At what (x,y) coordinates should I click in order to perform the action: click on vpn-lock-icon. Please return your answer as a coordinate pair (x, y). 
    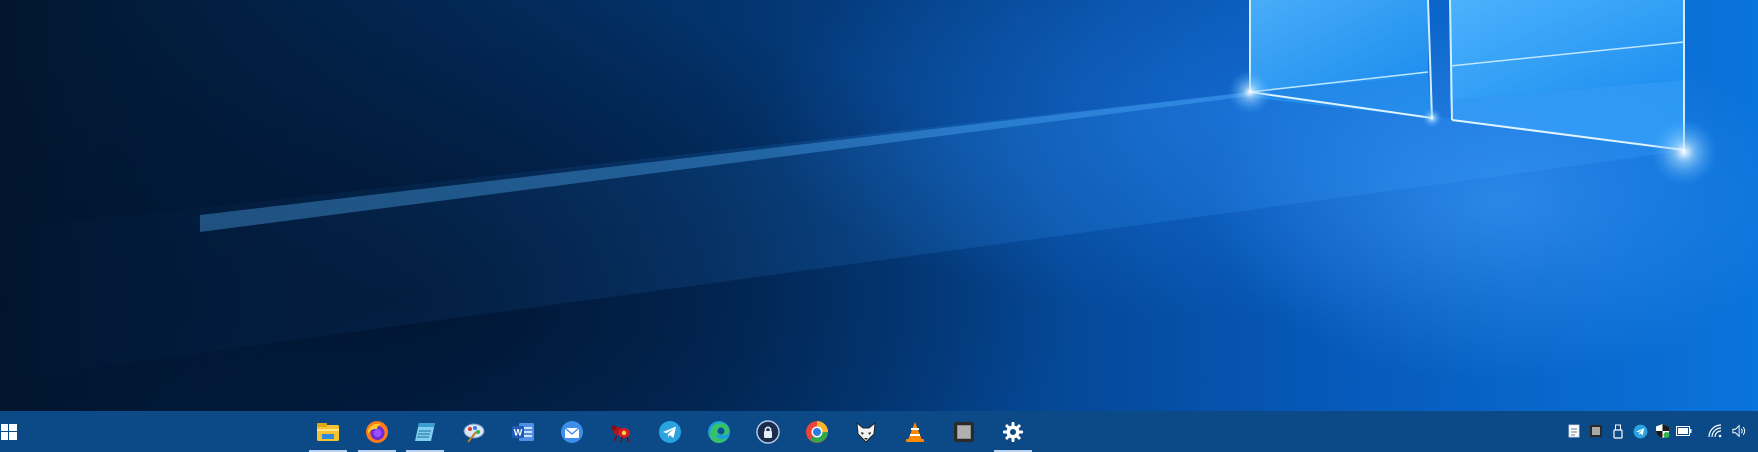
    Looking at the image, I should click on (768, 431).